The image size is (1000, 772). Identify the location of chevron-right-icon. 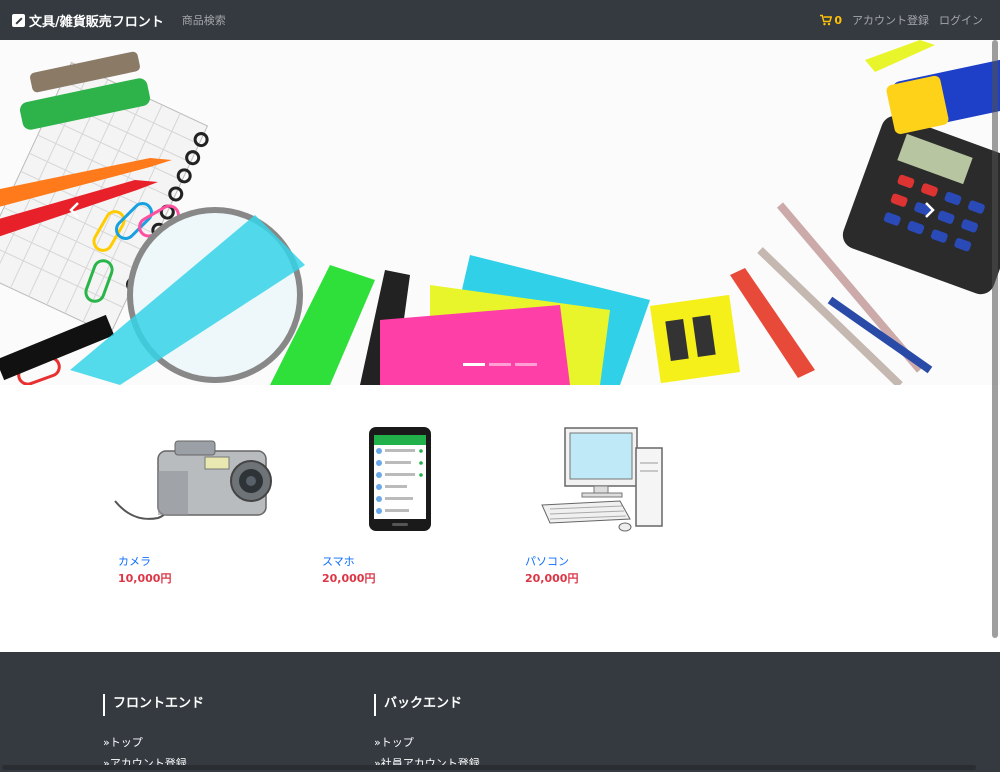
(930, 210).